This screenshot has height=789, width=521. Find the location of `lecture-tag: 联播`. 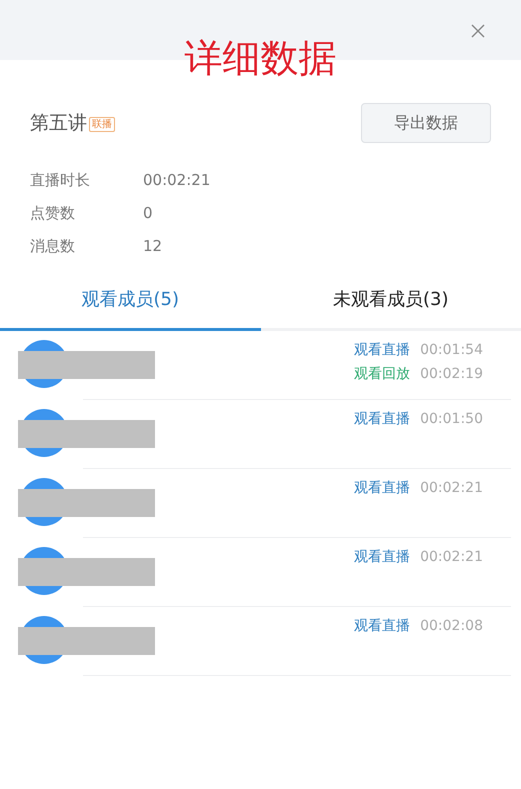

lecture-tag: 联播 is located at coordinates (102, 124).